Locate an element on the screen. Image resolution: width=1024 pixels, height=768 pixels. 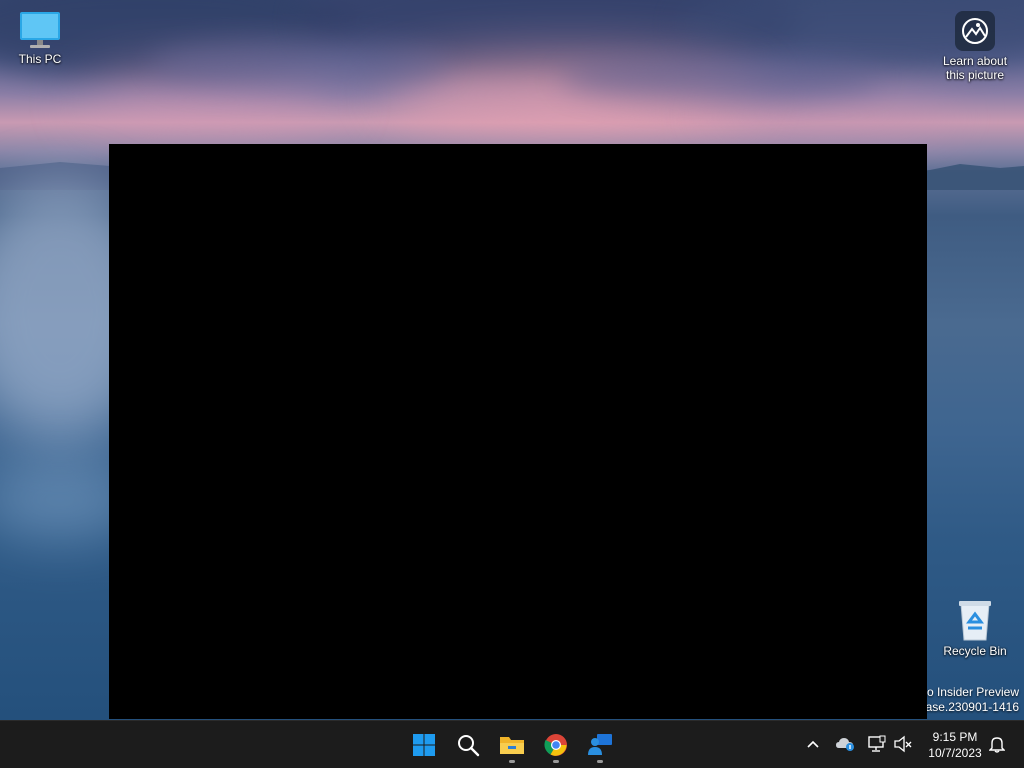
chevron-up-icon is located at coordinates (813, 744).